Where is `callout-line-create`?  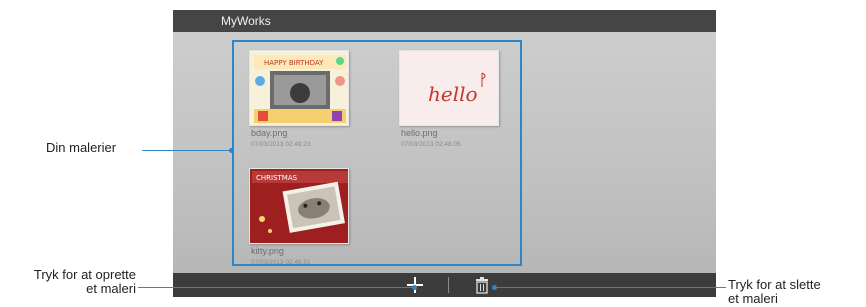
callout-line-create is located at coordinates (276, 287).